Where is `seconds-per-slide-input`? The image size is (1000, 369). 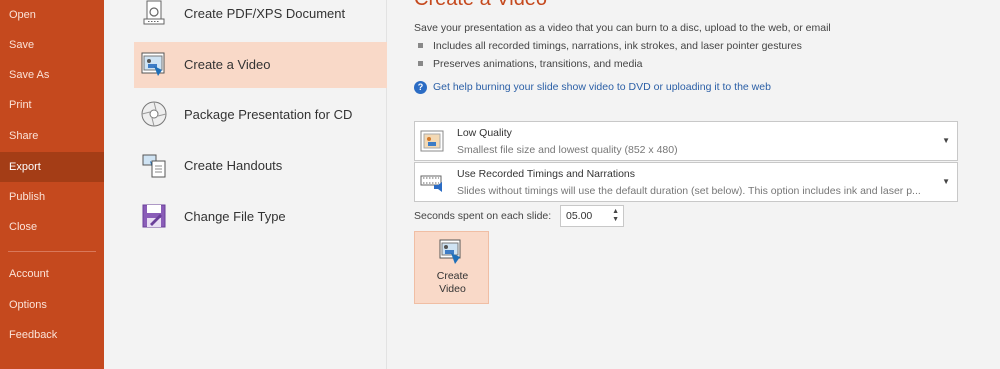
seconds-per-slide-input is located at coordinates (586, 216).